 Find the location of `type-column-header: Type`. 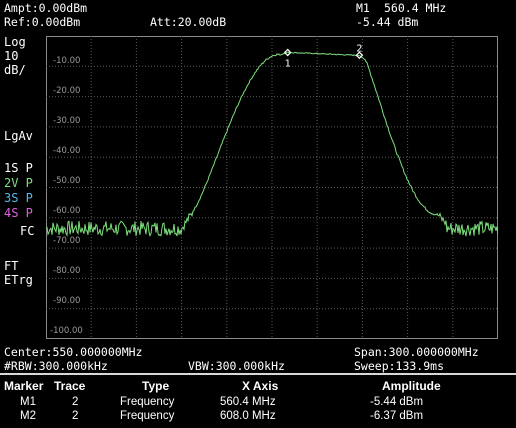

type-column-header: Type is located at coordinates (156, 386).